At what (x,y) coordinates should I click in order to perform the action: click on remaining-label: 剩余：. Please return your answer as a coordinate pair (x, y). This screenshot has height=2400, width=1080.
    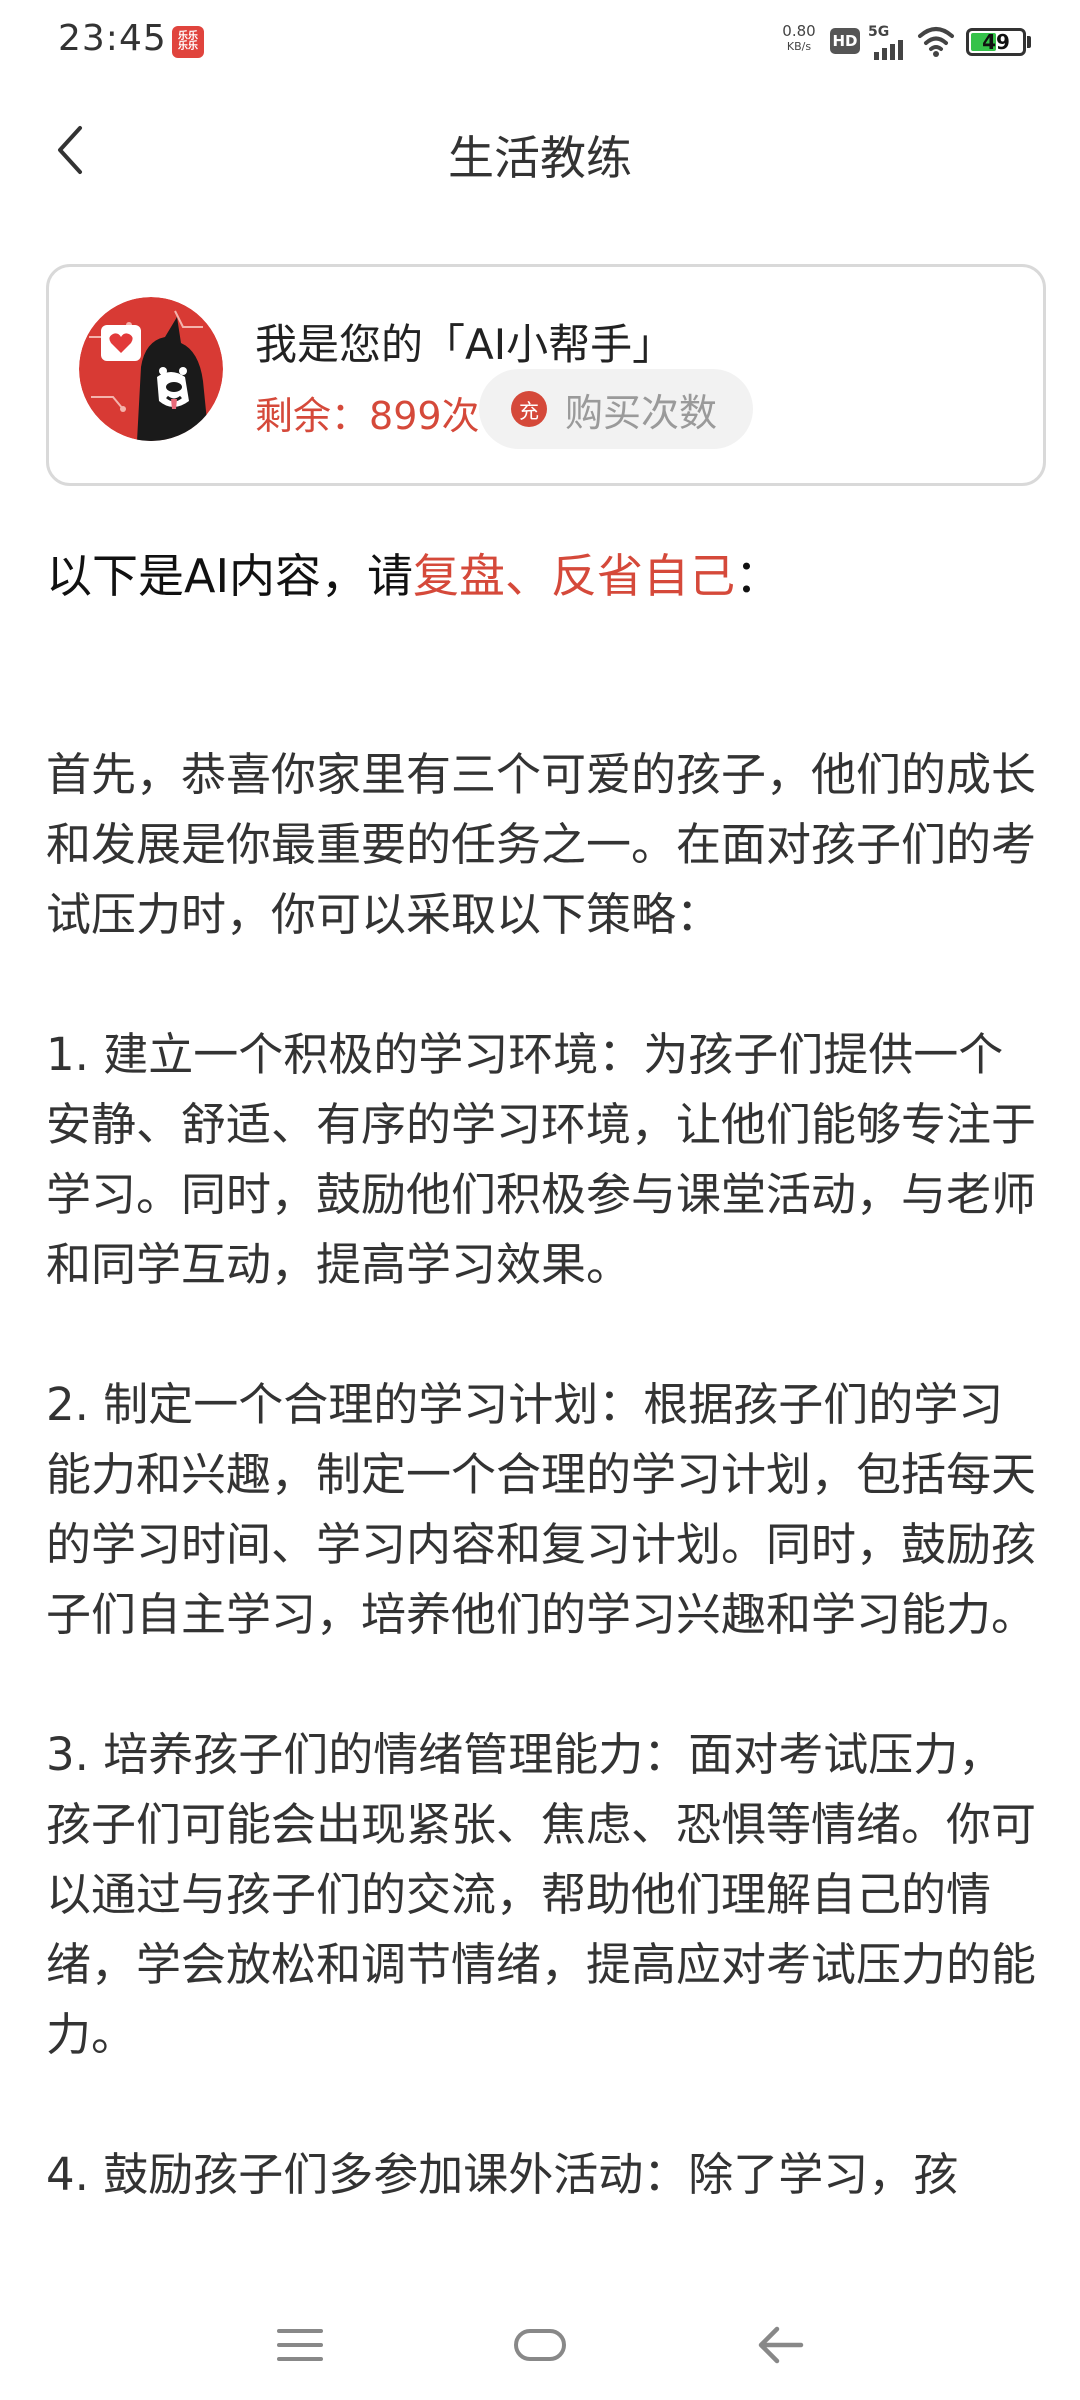
    Looking at the image, I should click on (312, 416).